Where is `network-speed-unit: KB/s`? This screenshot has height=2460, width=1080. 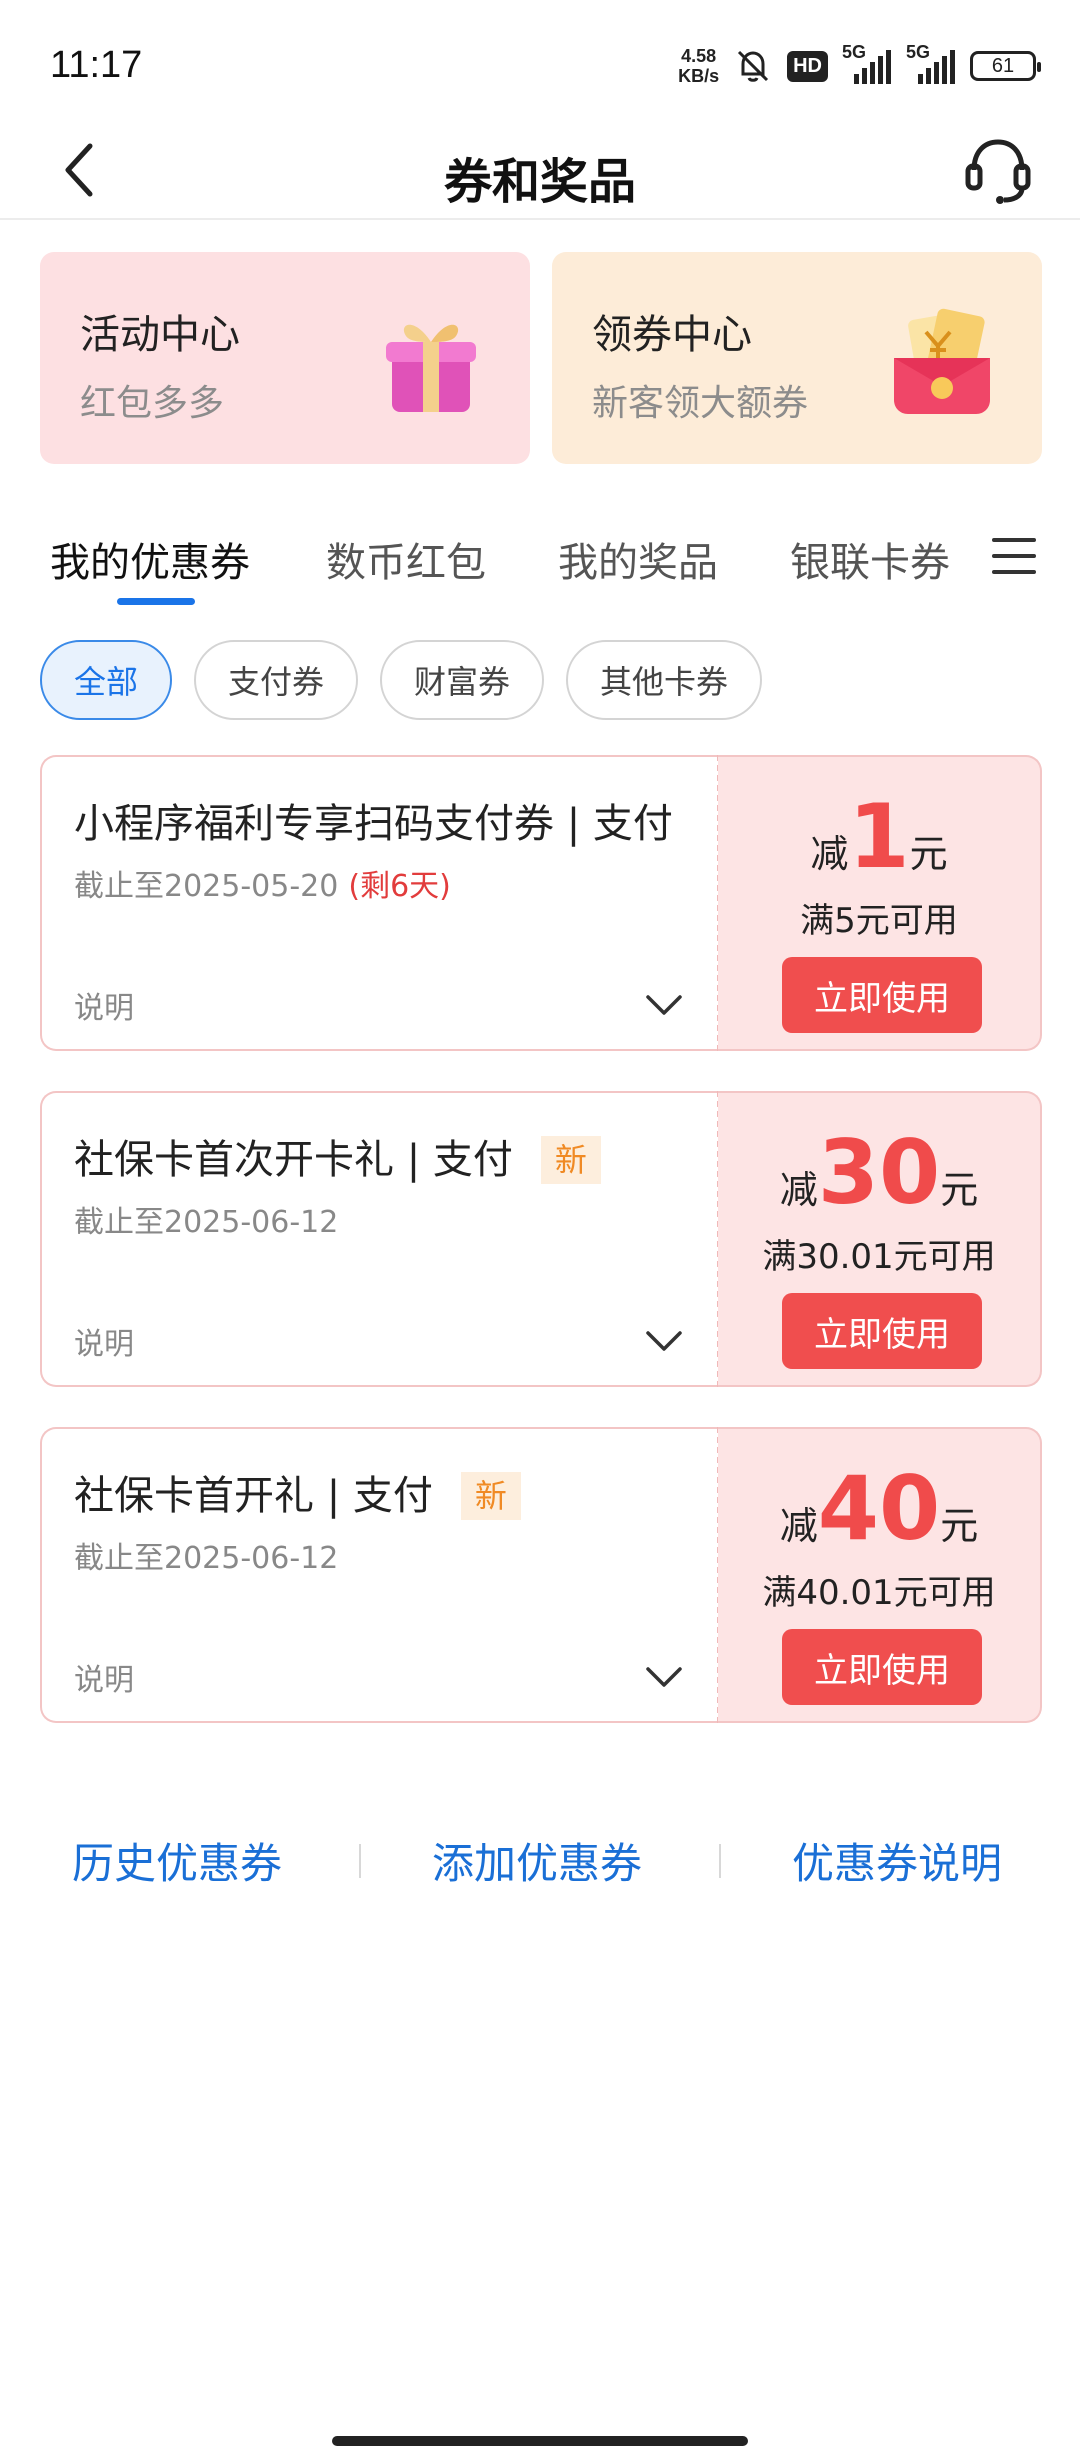 network-speed-unit: KB/s is located at coordinates (699, 76).